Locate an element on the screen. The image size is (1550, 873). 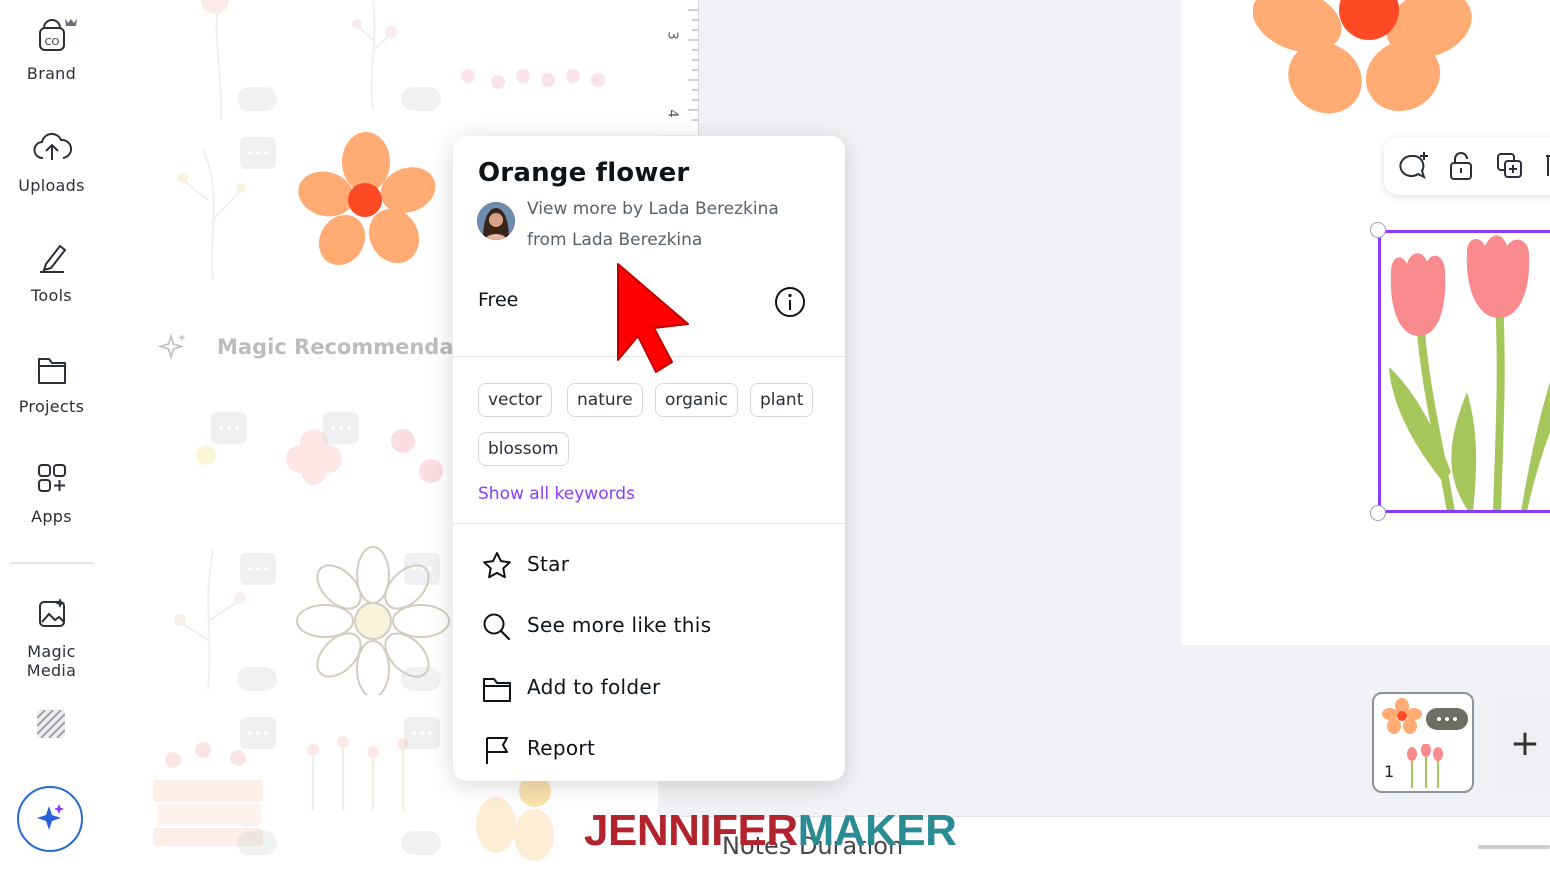
rail-item-tools: Tools is located at coordinates (51, 272).